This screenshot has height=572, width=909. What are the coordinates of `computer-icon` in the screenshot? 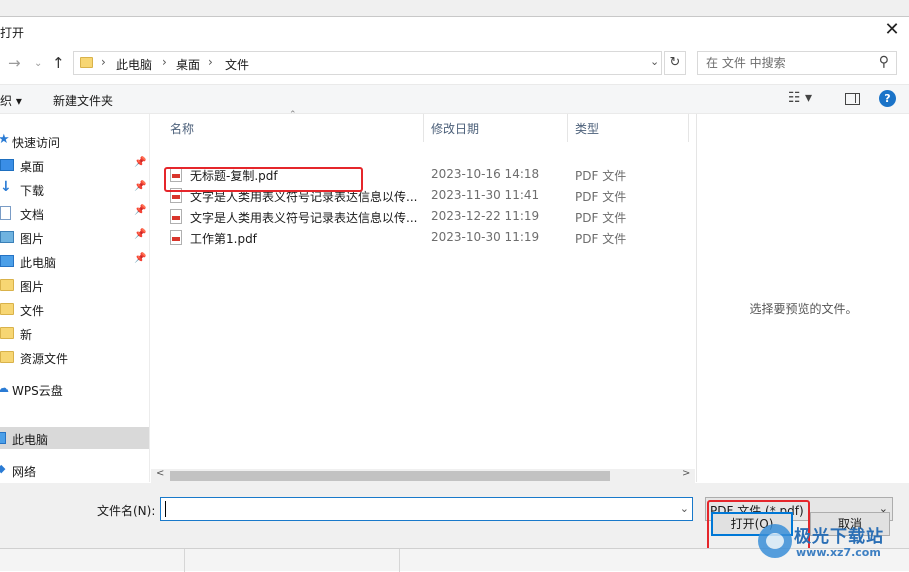 It's located at (3, 438).